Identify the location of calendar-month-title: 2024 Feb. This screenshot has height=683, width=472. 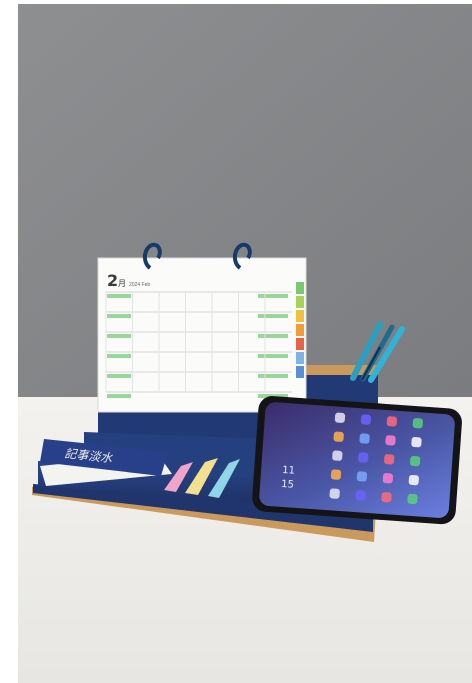
(139, 285).